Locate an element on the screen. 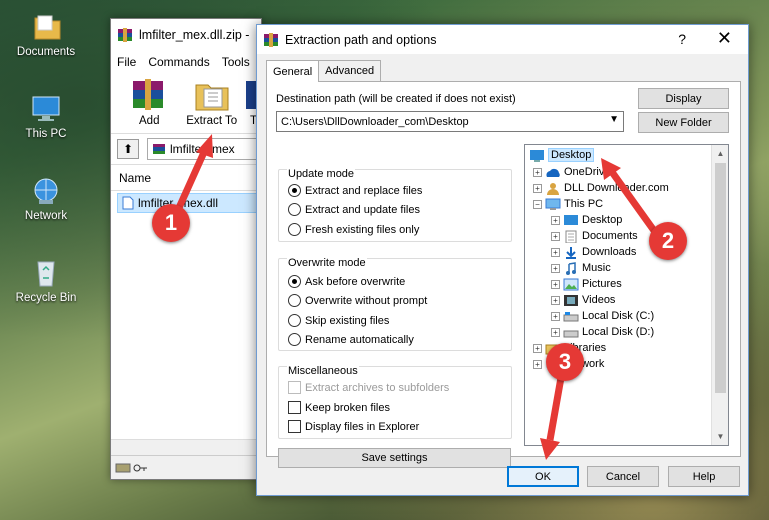  update-mode-title: Update mode is located at coordinates (321, 174).